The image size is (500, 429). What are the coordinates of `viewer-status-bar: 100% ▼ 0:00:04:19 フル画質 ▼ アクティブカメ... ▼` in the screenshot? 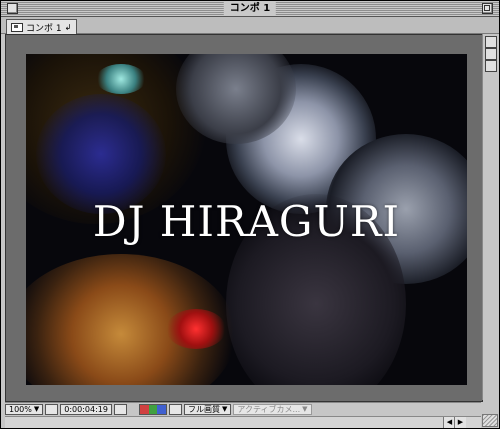 It's located at (243, 409).